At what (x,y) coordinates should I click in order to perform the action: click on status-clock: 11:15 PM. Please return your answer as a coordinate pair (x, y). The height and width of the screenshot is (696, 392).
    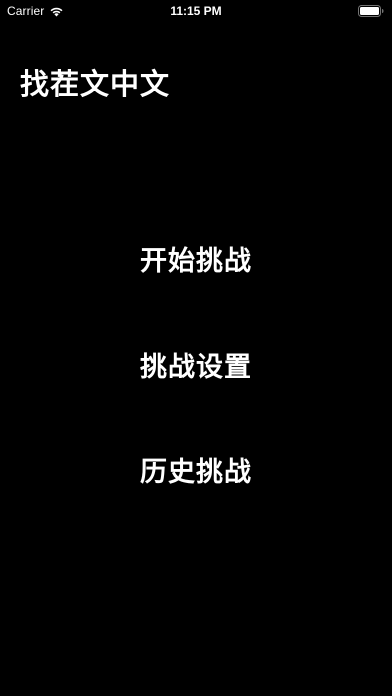
    Looking at the image, I should click on (196, 11).